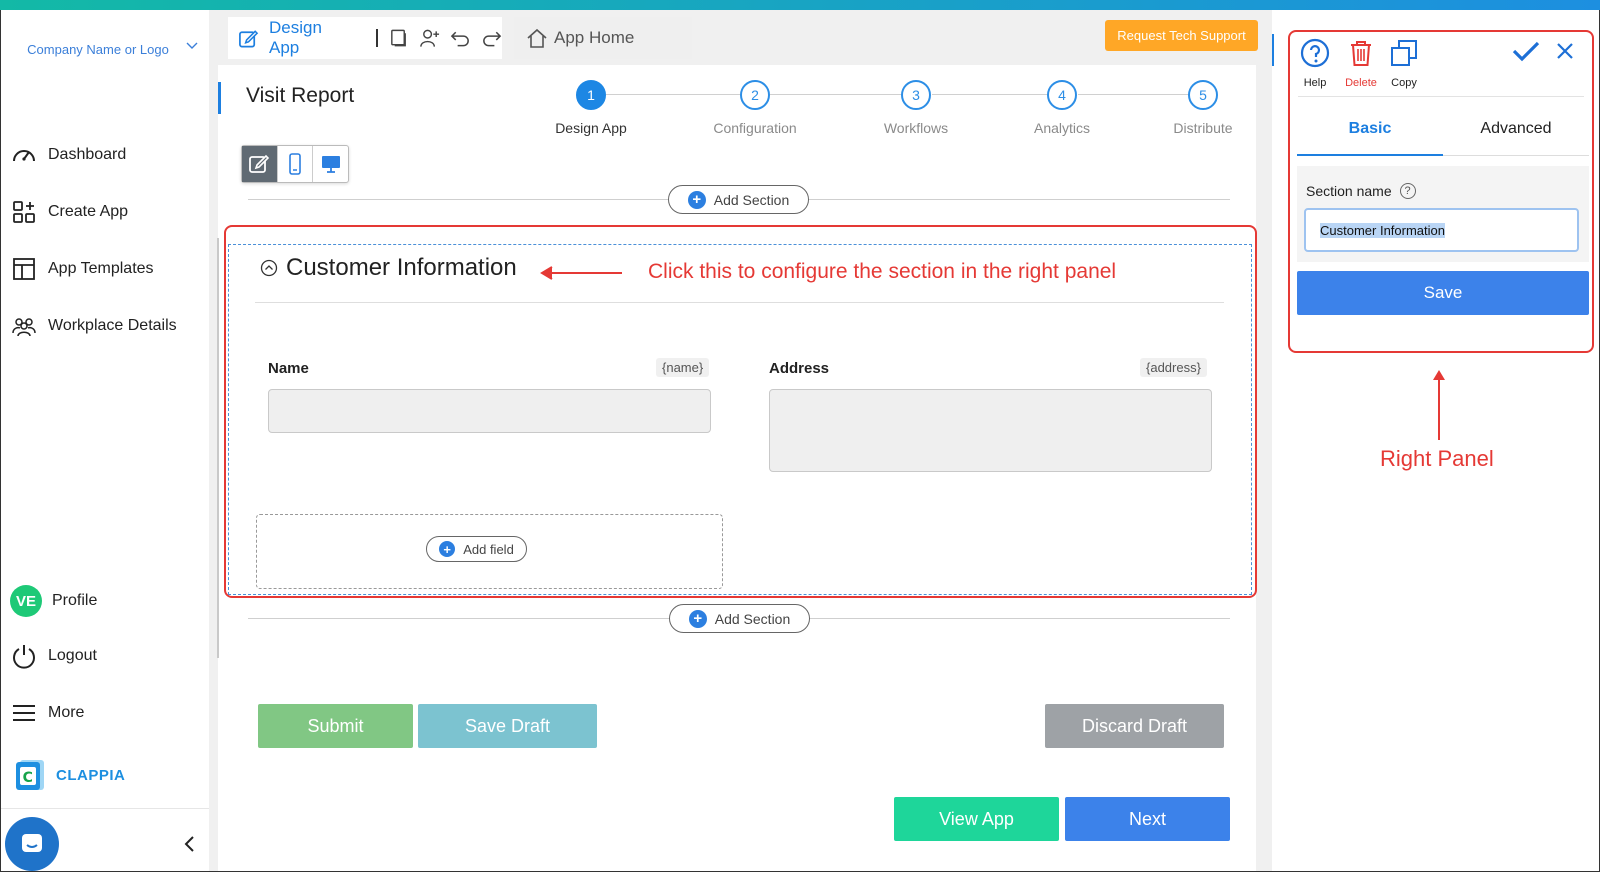 The image size is (1600, 872). What do you see at coordinates (1315, 83) in the screenshot?
I see `help-label: Help` at bounding box center [1315, 83].